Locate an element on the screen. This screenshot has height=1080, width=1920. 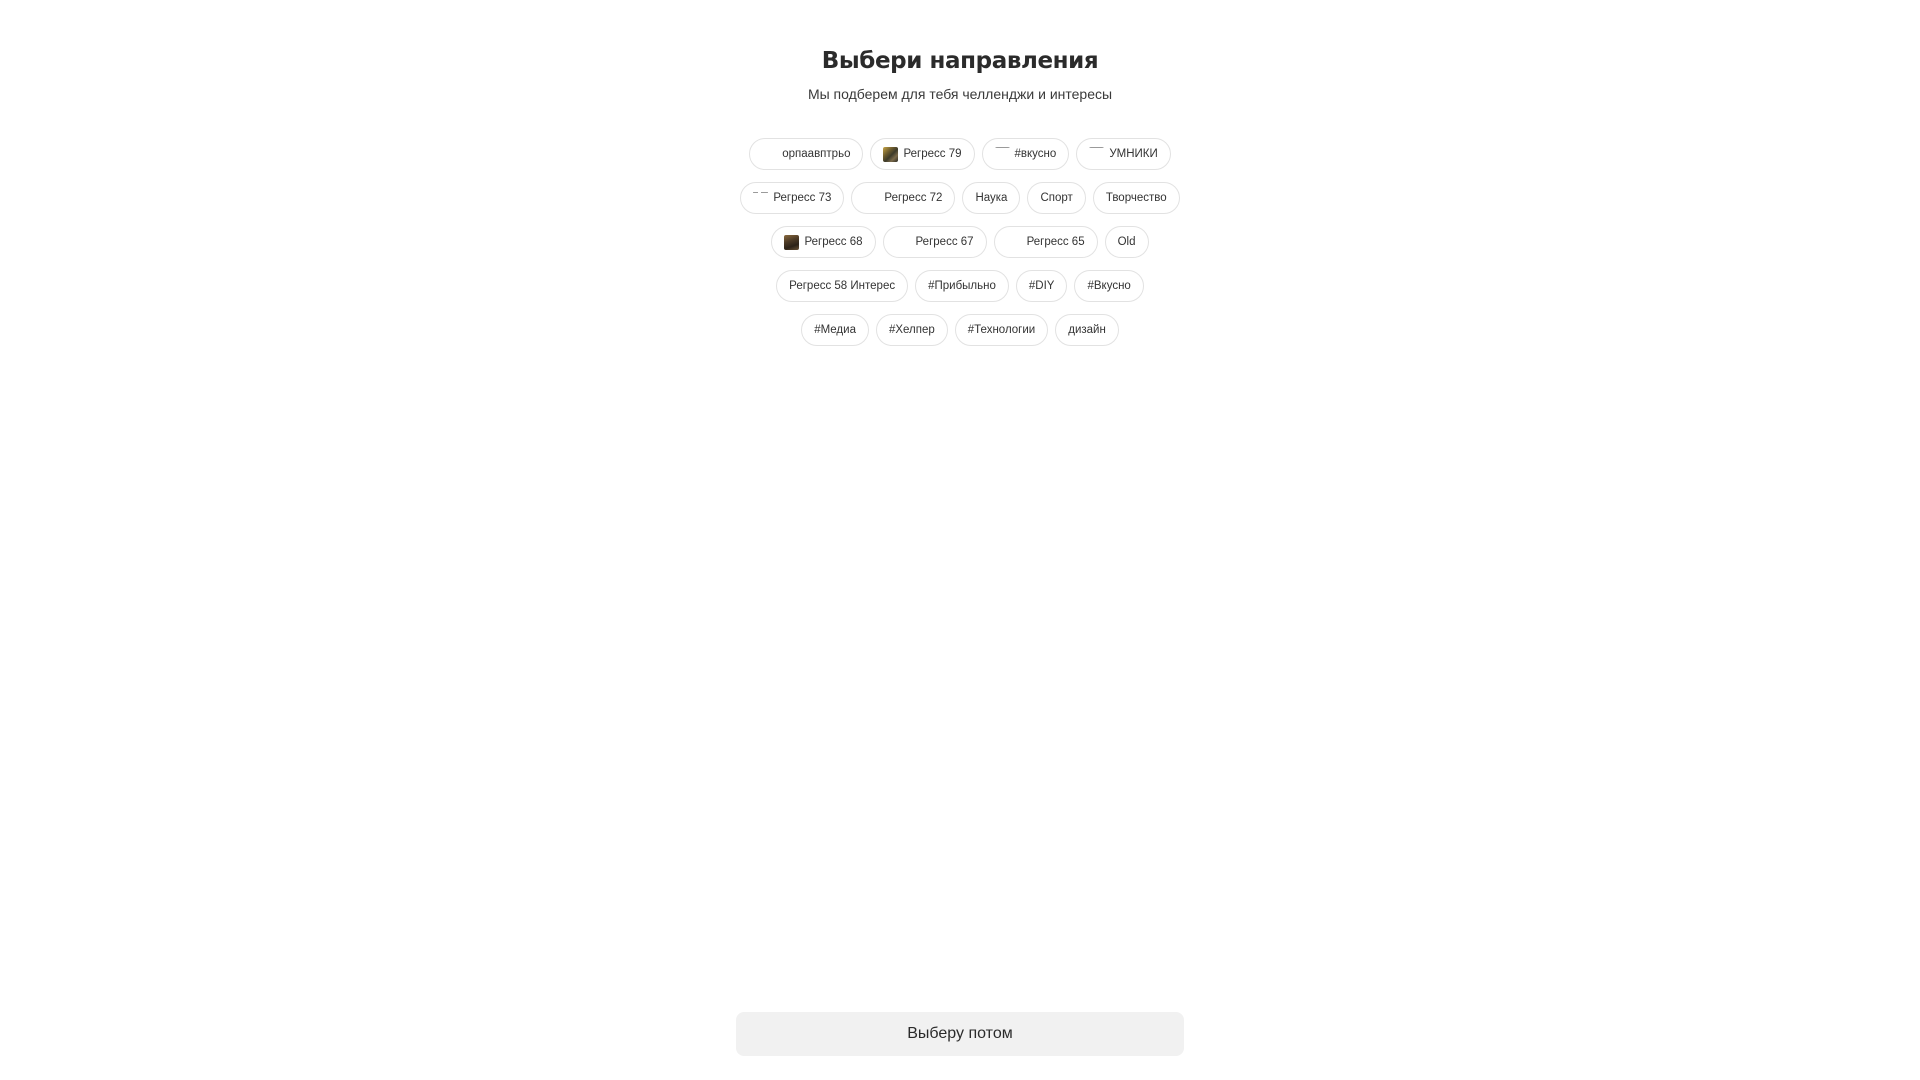
interest-chip: Регресс 68 is located at coordinates (823, 242).